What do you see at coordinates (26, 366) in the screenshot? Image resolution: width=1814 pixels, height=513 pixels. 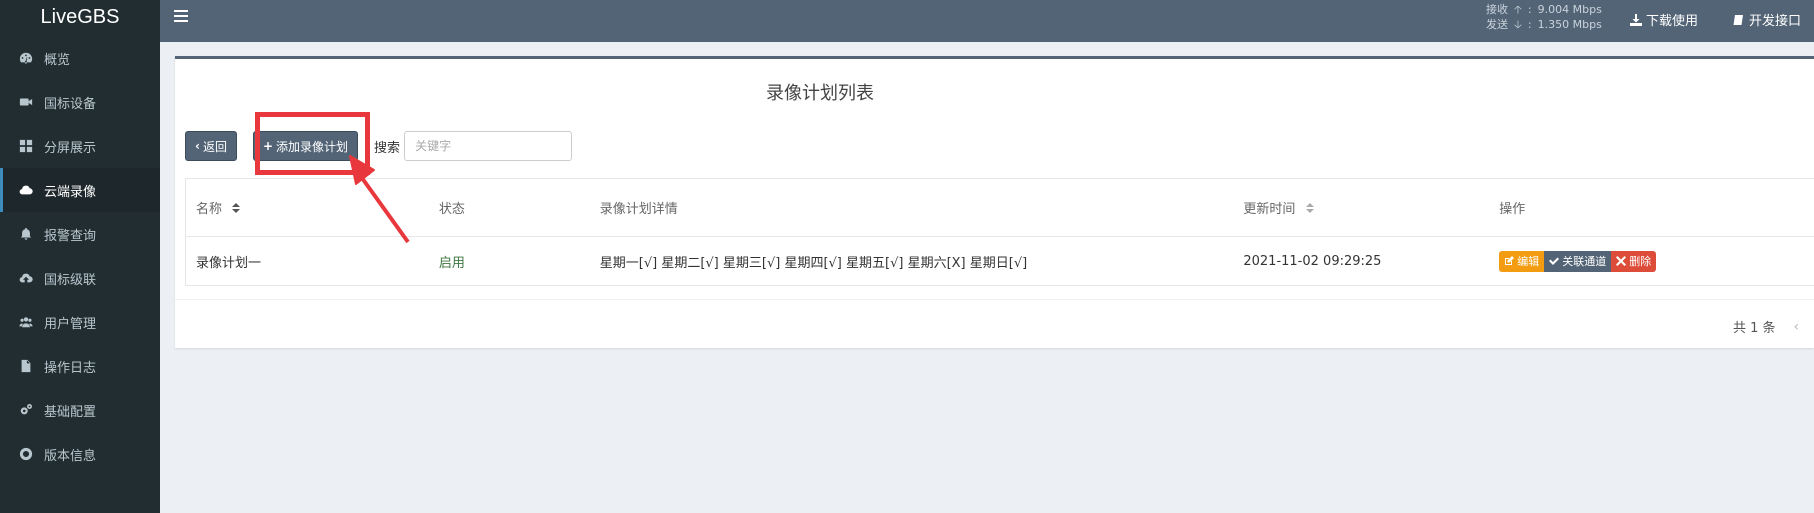 I see `file-icon` at bounding box center [26, 366].